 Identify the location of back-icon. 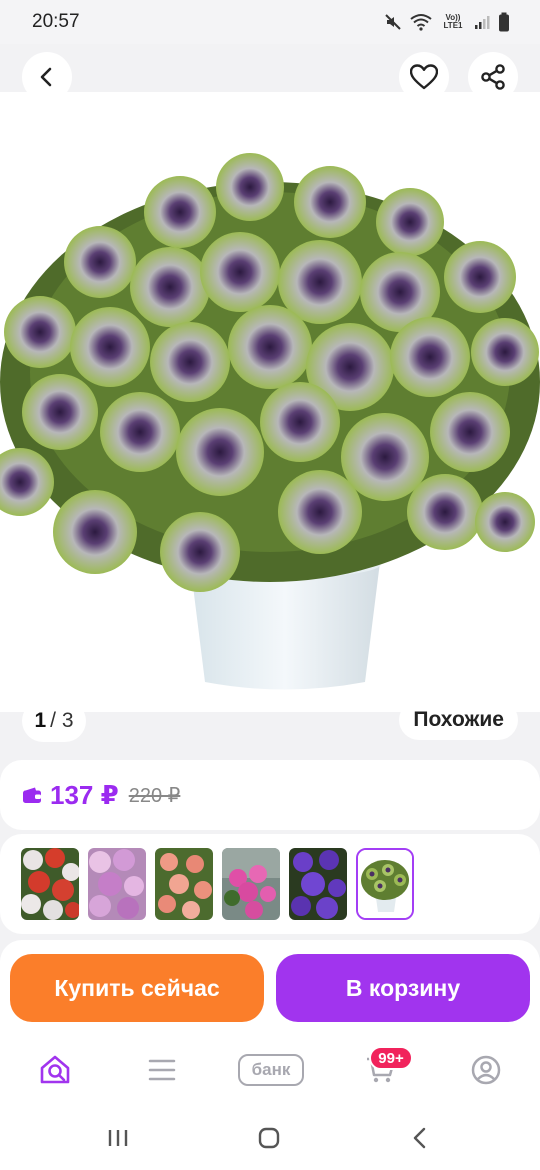
(419, 1138).